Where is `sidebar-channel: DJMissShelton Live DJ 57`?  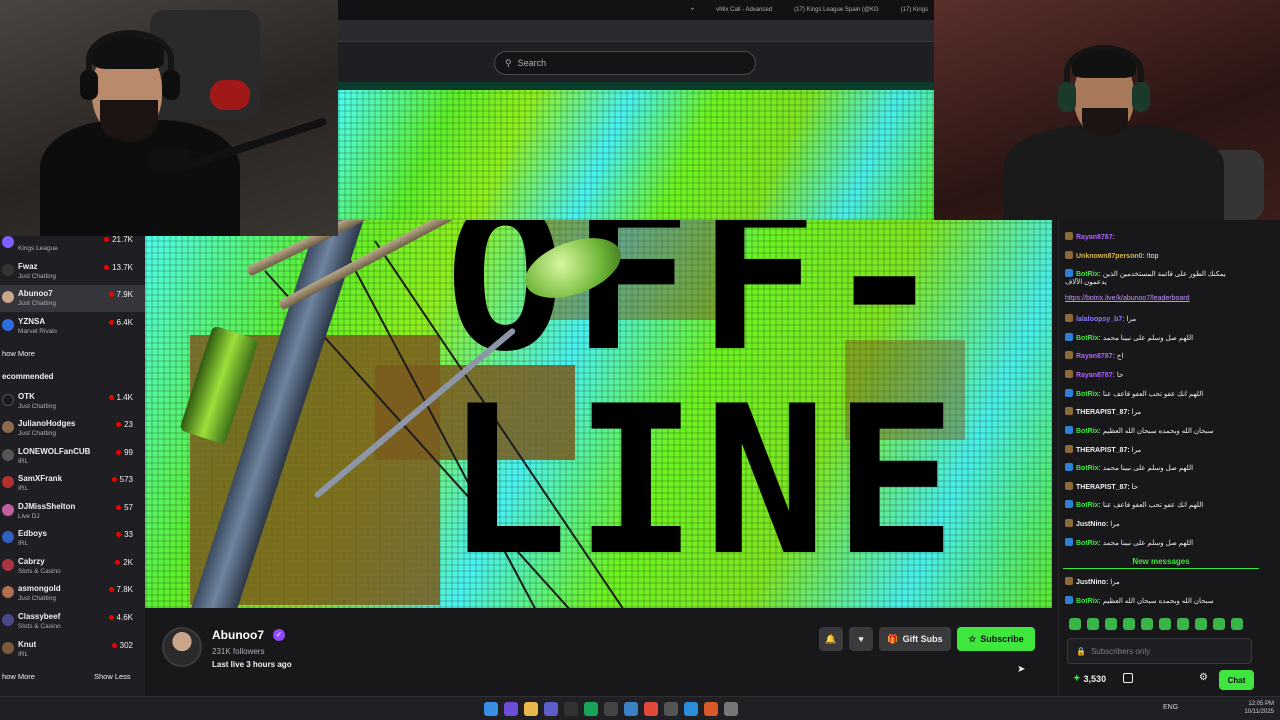
sidebar-channel: DJMissShelton Live DJ 57 is located at coordinates (72, 511).